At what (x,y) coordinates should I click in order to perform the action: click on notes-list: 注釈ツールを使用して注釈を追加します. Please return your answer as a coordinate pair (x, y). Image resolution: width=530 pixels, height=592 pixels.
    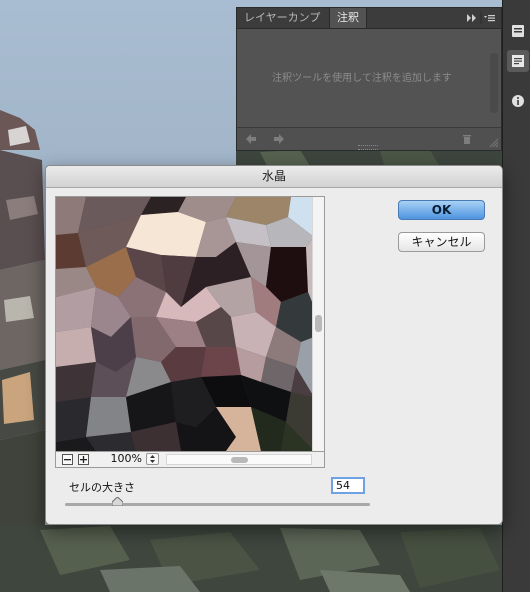
    Looking at the image, I should click on (369, 75).